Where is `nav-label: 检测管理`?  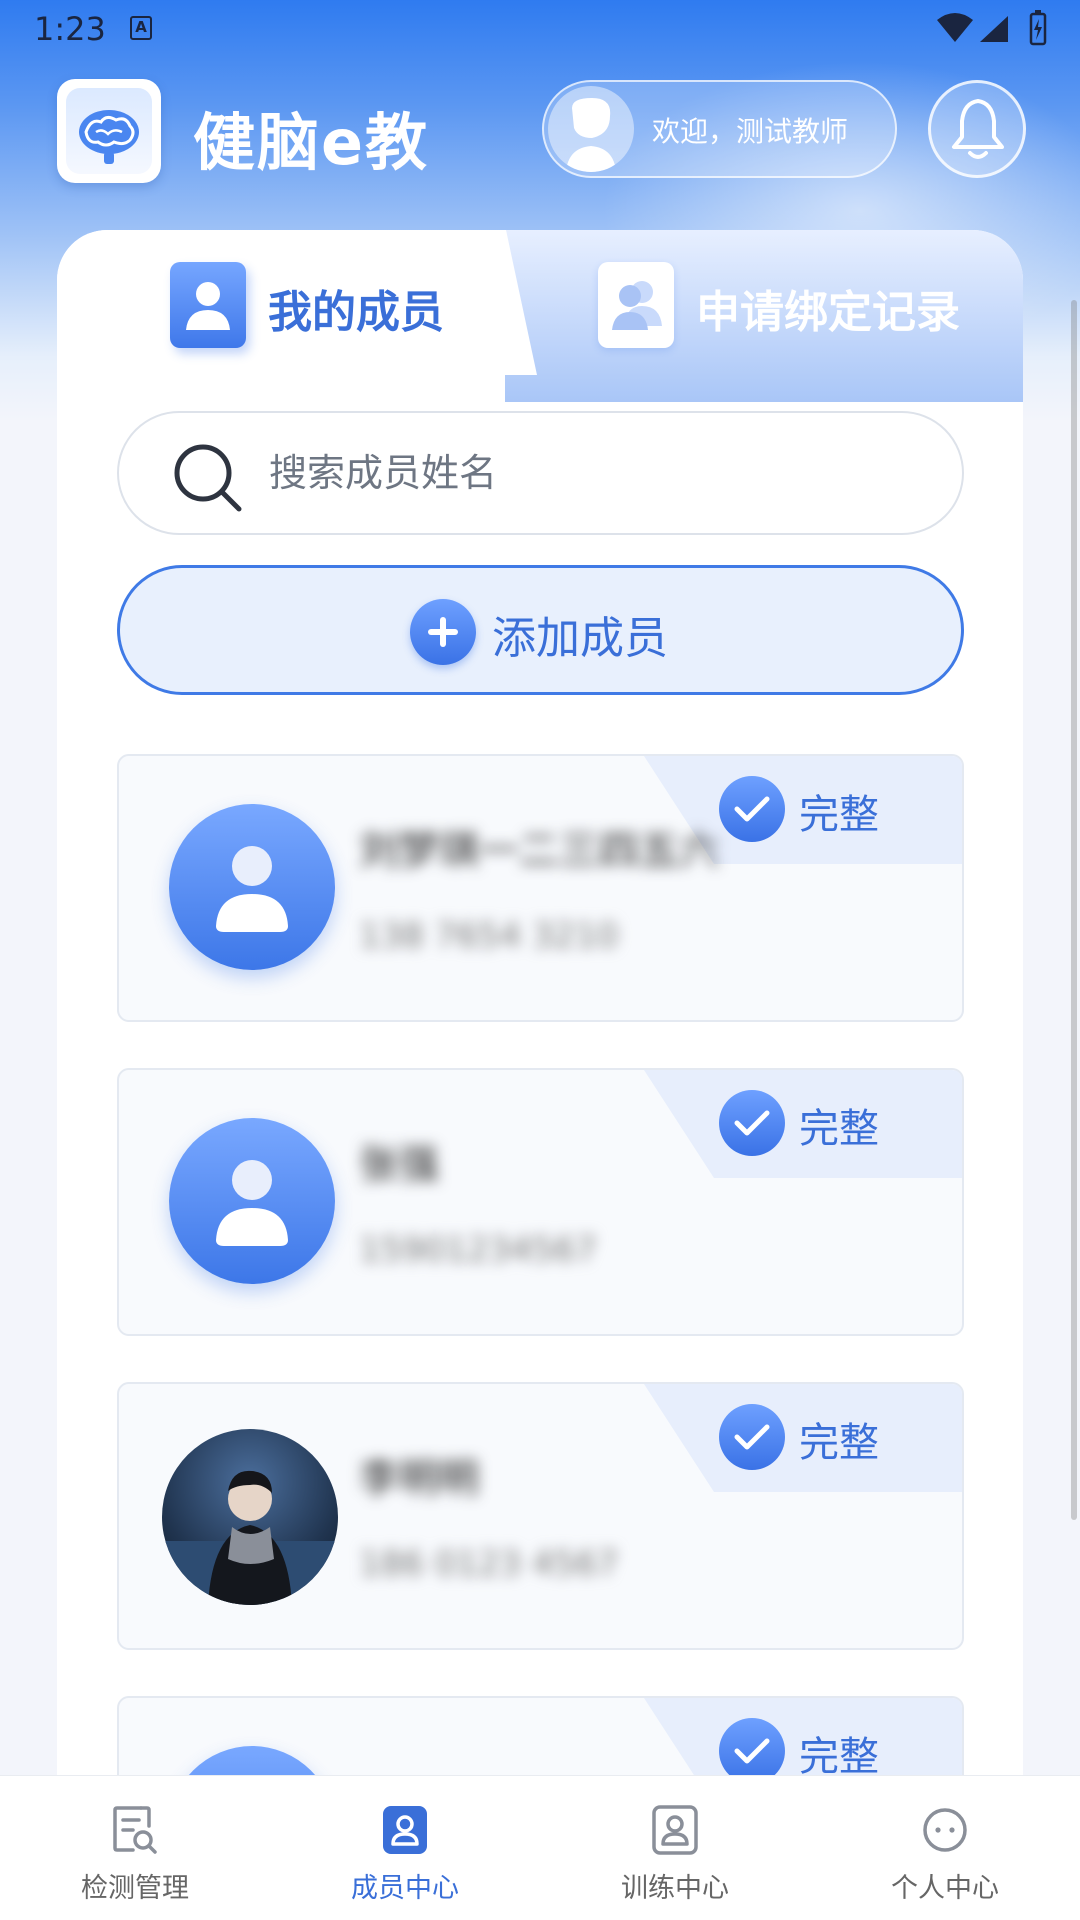
nav-label: 检测管理 is located at coordinates (135, 1888).